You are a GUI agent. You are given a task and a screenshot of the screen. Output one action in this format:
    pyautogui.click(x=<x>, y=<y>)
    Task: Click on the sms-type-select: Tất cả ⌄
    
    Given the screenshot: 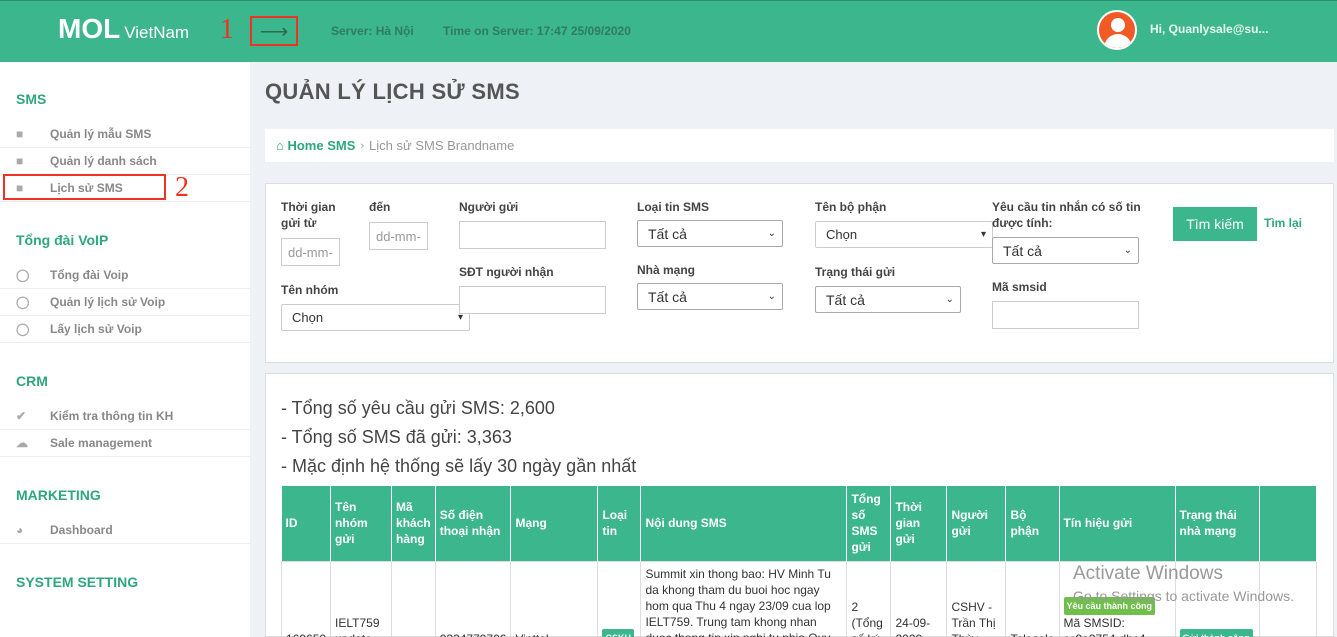 What is the action you would take?
    pyautogui.click(x=710, y=233)
    